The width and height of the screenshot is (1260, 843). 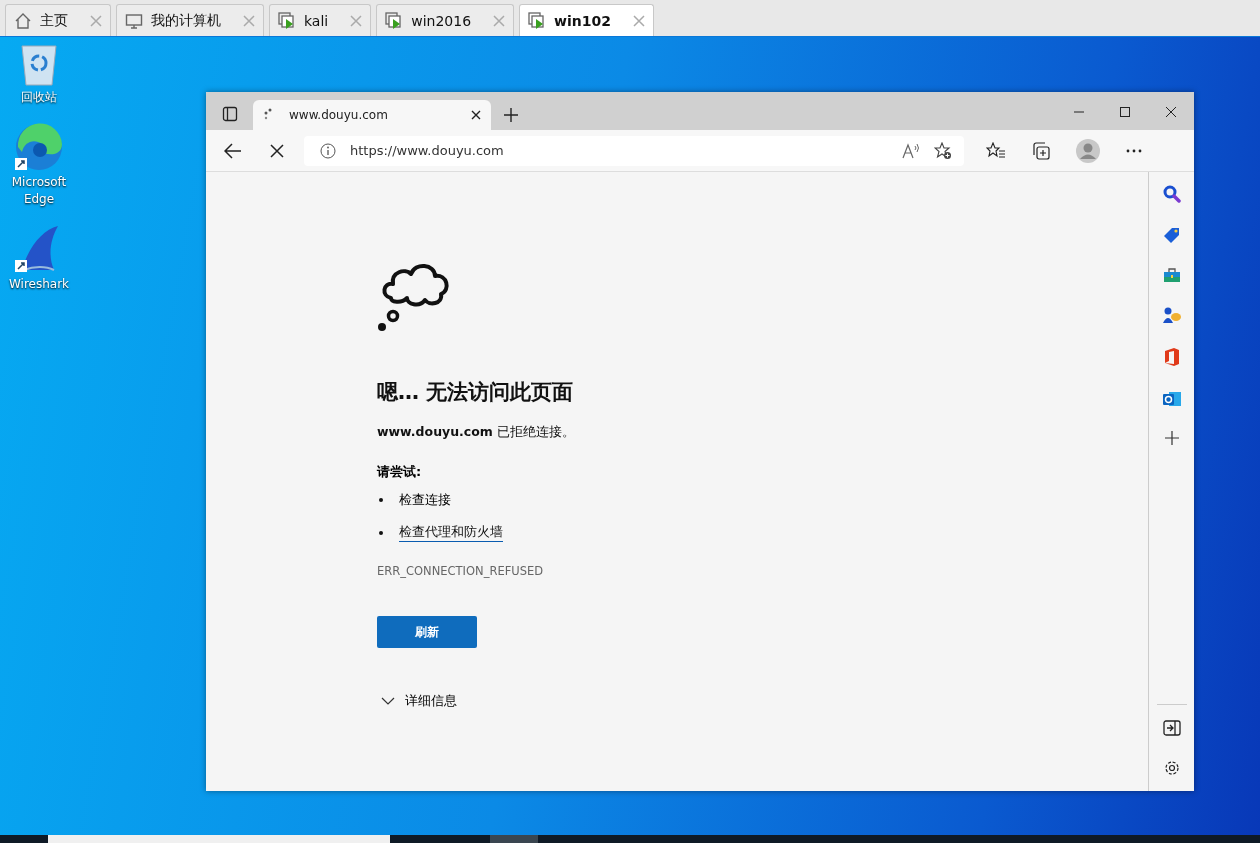 I want to click on chevron-down-icon, so click(x=388, y=701).